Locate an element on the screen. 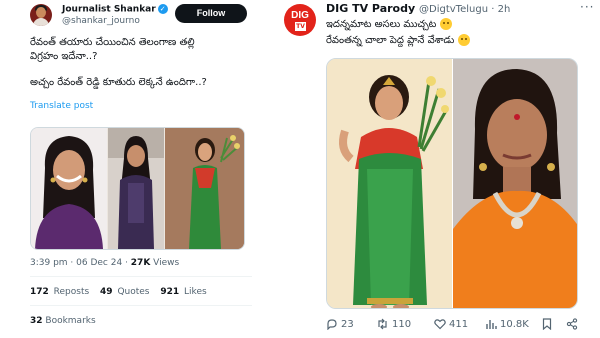 The image size is (600, 338). author-handle: @DigtvTelugu is located at coordinates (453, 9).